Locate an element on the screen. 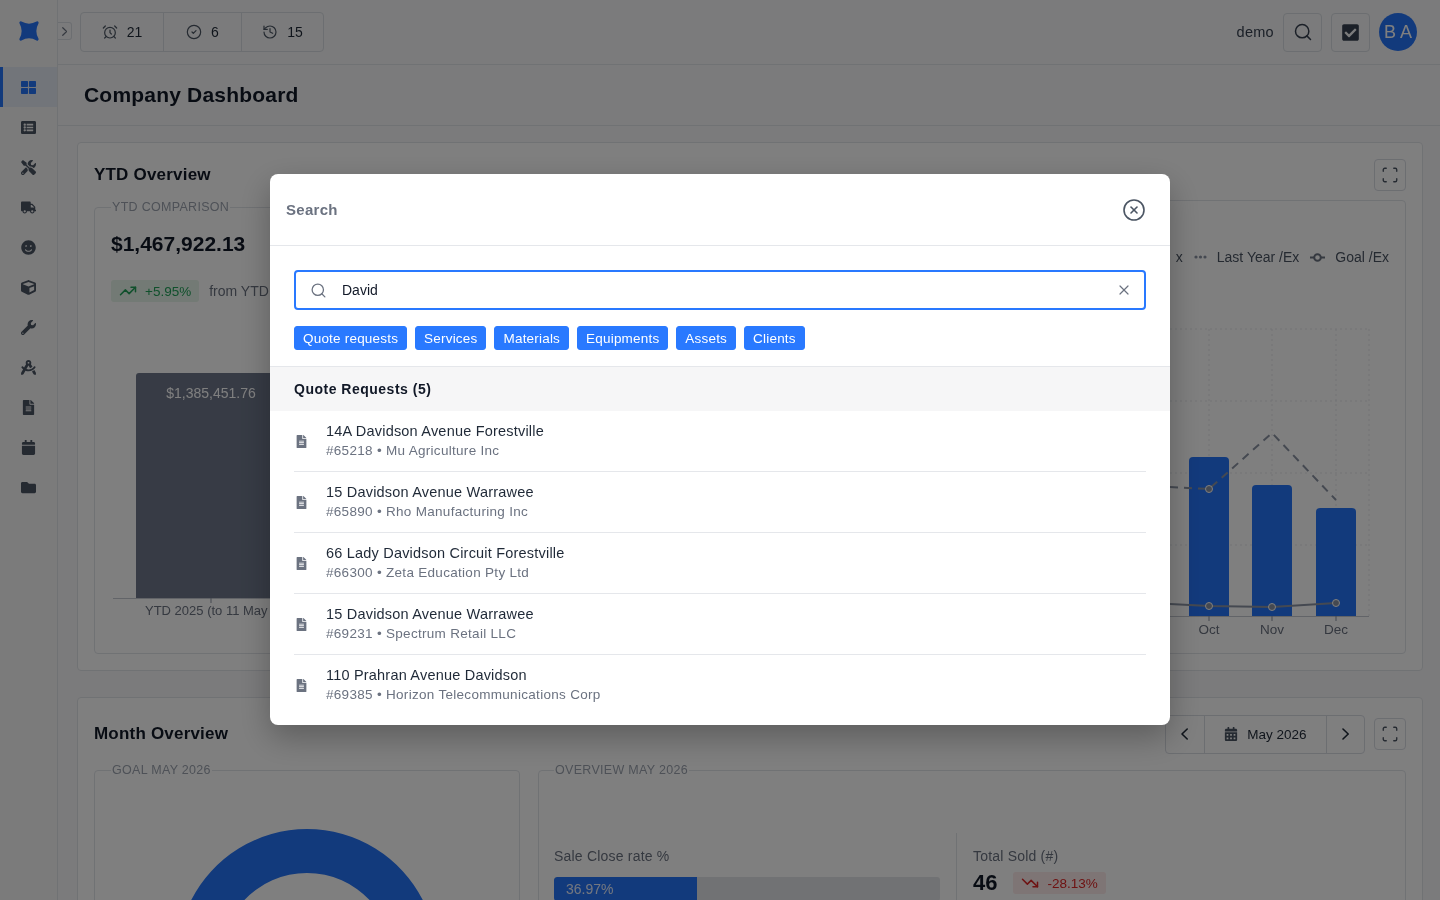 The image size is (1440, 900). search-result: 66 Lady Davidson Circuit Forestville #66300 • Zeta Education Pty Ltd is located at coordinates (720, 562).